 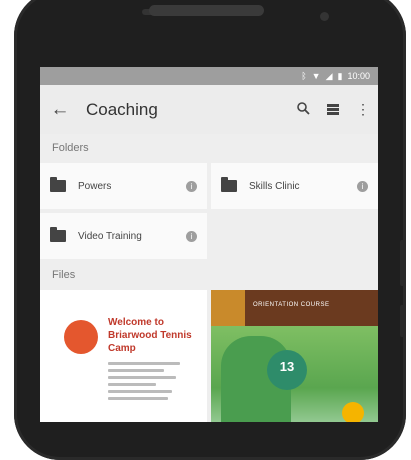 What do you see at coordinates (316, 75) in the screenshot?
I see `wifi-icon: ▼` at bounding box center [316, 75].